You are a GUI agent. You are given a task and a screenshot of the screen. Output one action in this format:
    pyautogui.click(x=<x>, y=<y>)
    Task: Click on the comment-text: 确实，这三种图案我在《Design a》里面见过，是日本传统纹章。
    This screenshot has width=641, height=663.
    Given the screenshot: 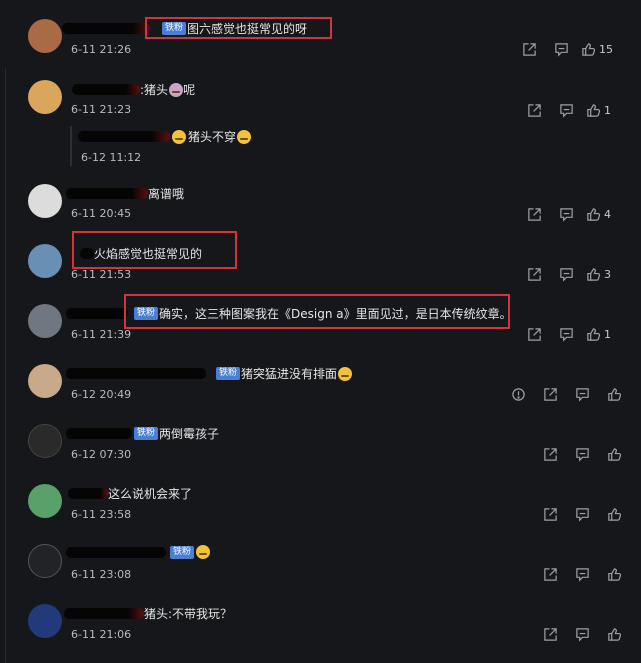 What is the action you would take?
    pyautogui.click(x=335, y=314)
    